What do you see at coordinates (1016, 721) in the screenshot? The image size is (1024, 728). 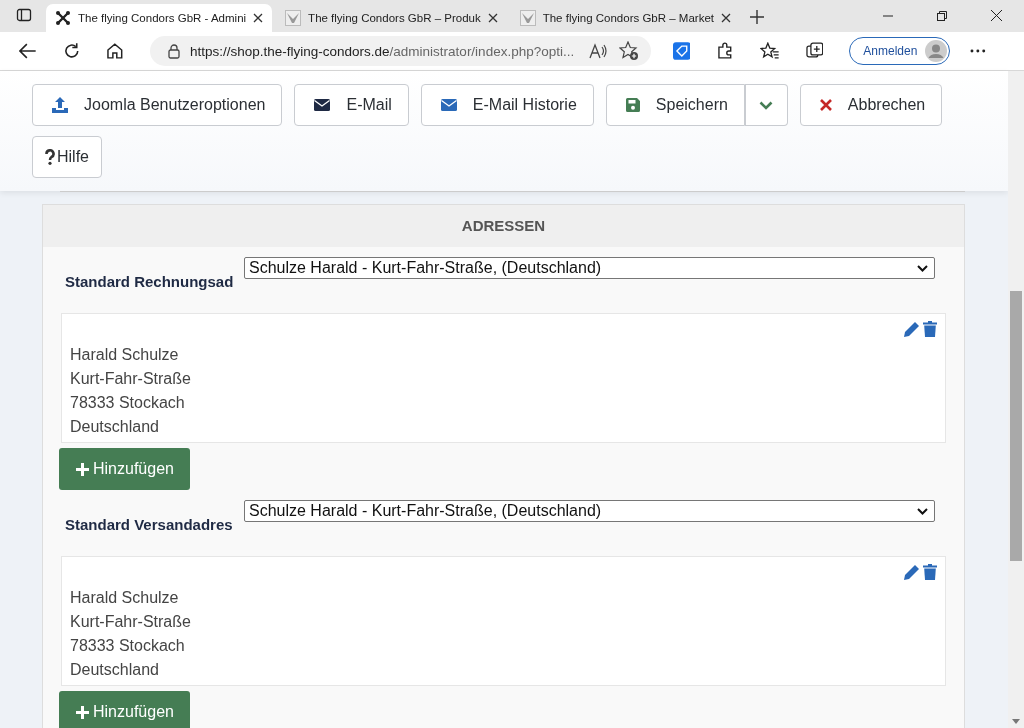 I see `scroll-down-icon` at bounding box center [1016, 721].